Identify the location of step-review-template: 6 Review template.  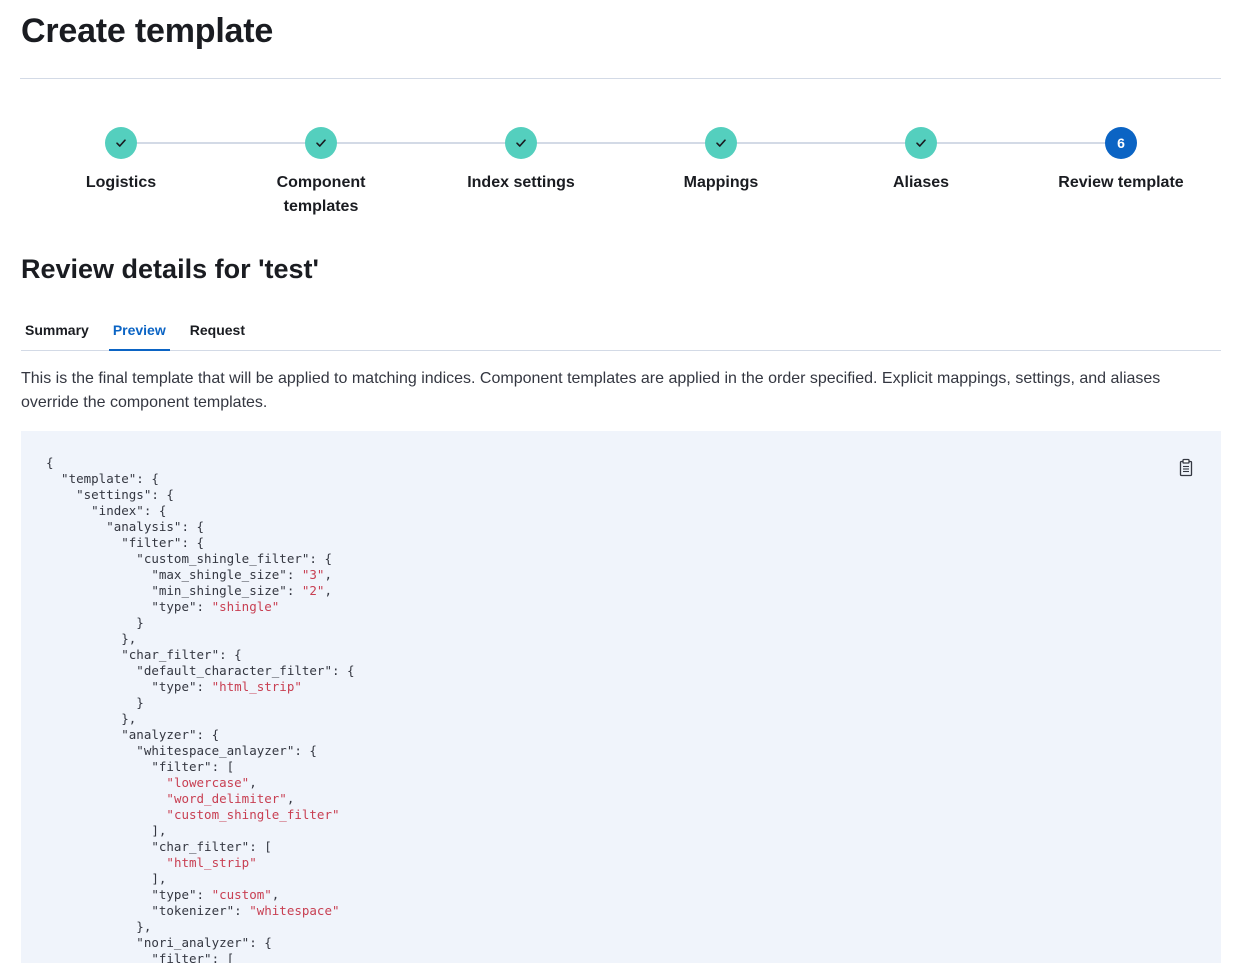
(1121, 161).